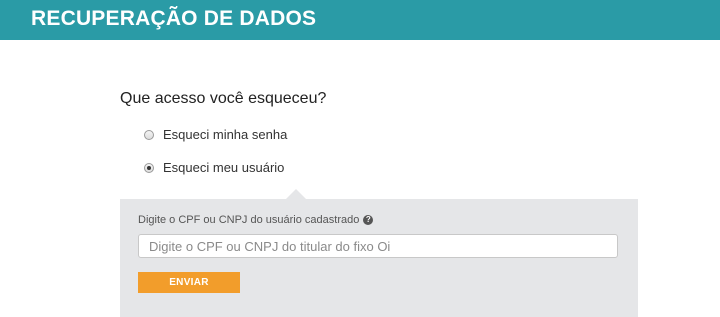  What do you see at coordinates (174, 18) in the screenshot?
I see `page-title: RECUPERAÇÃO DE DADOS` at bounding box center [174, 18].